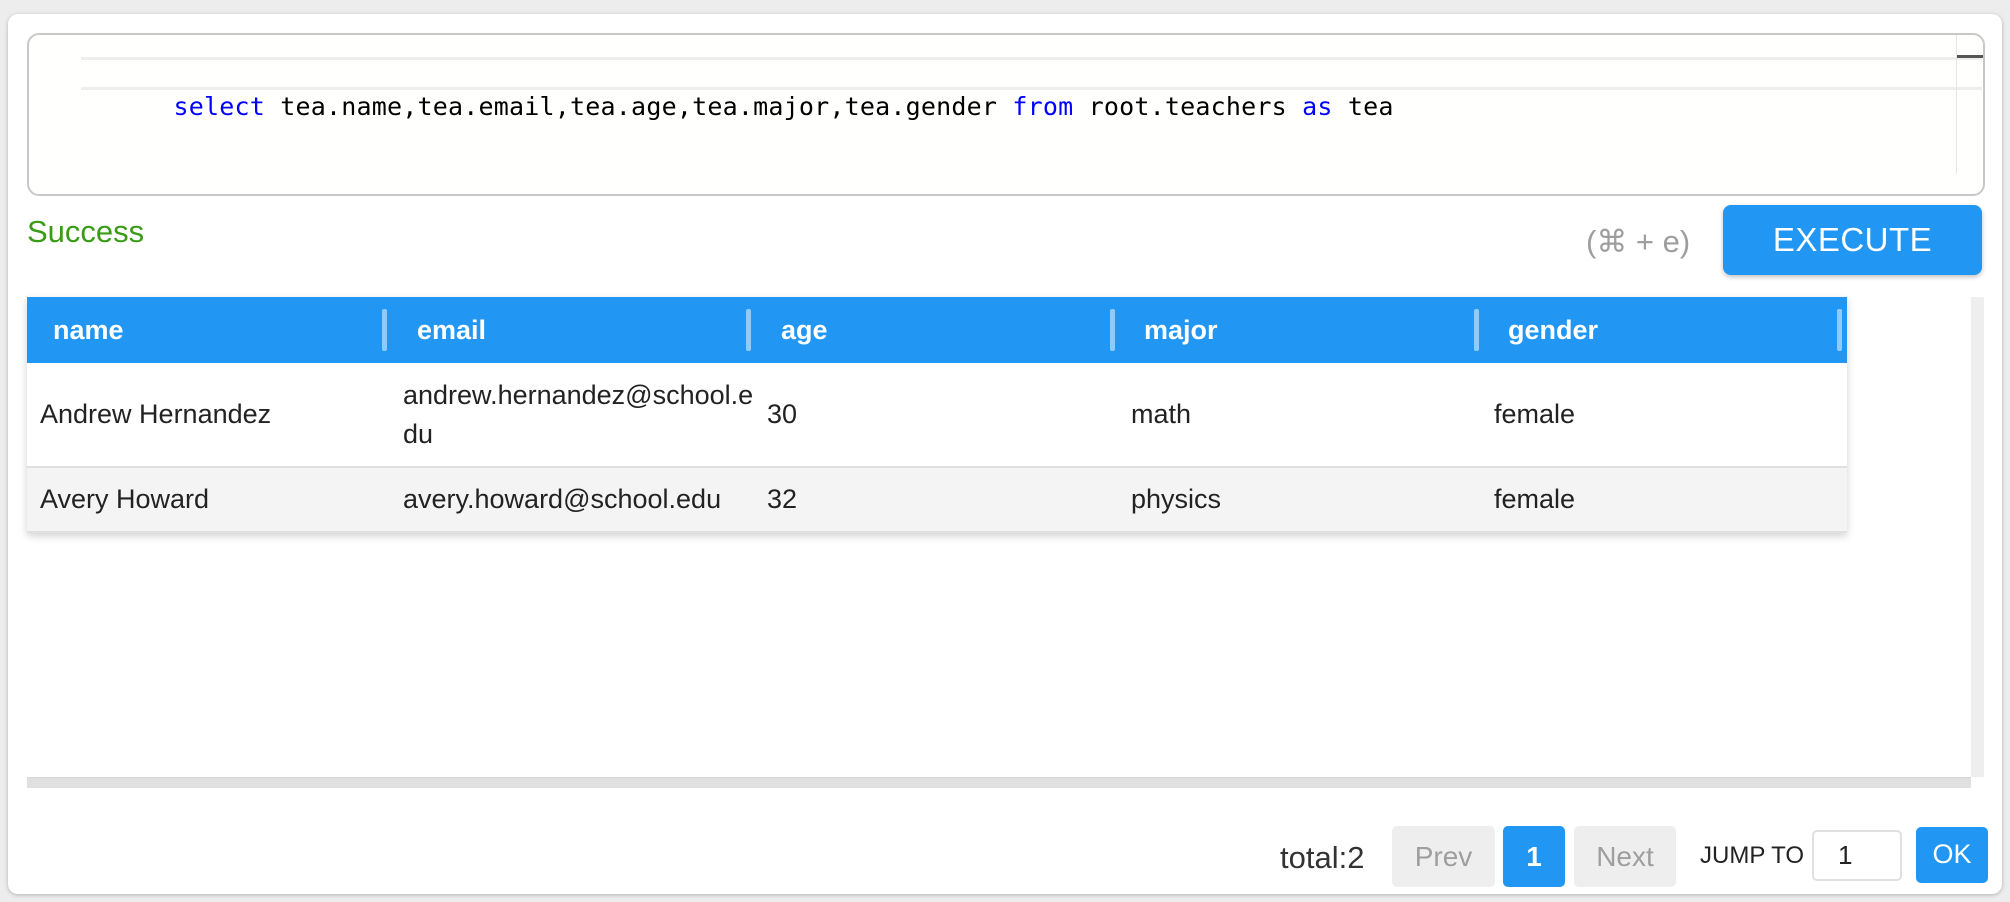 This screenshot has width=2010, height=902. What do you see at coordinates (804, 330) in the screenshot?
I see `column-header-age: age` at bounding box center [804, 330].